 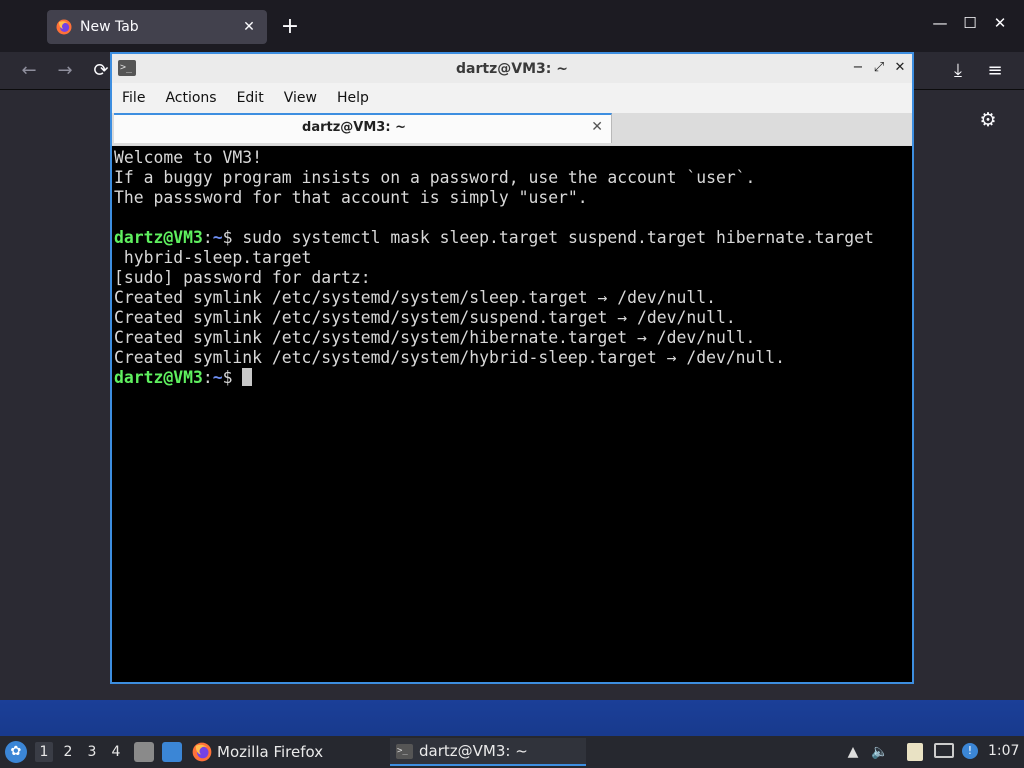 What do you see at coordinates (213, 257) in the screenshot?
I see `command-wrap-line: hybrid-sleep.target` at bounding box center [213, 257].